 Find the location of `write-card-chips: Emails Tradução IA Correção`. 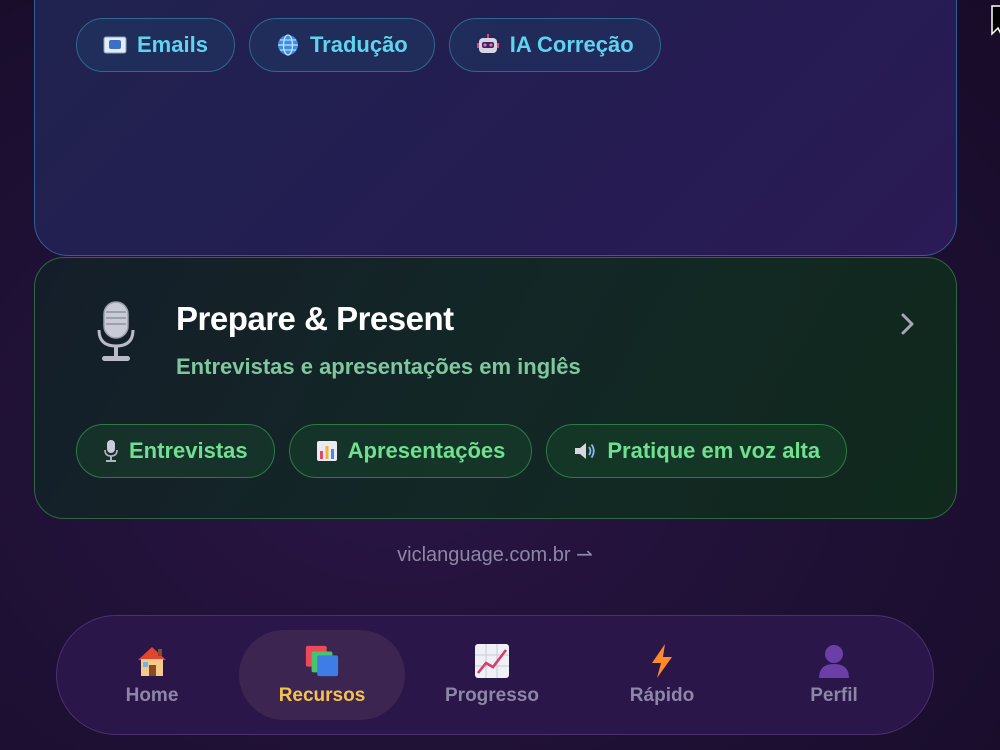

write-card-chips: Emails Tradução IA Correção is located at coordinates (368, 45).